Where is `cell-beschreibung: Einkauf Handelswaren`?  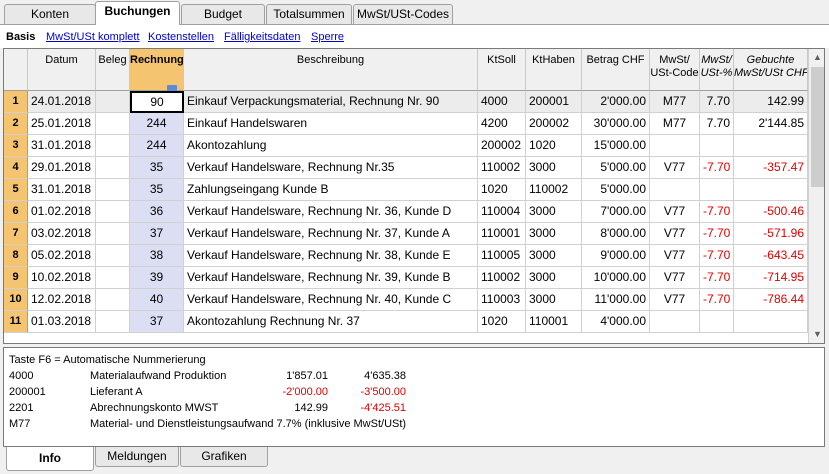
cell-beschreibung: Einkauf Handelswaren is located at coordinates (331, 124).